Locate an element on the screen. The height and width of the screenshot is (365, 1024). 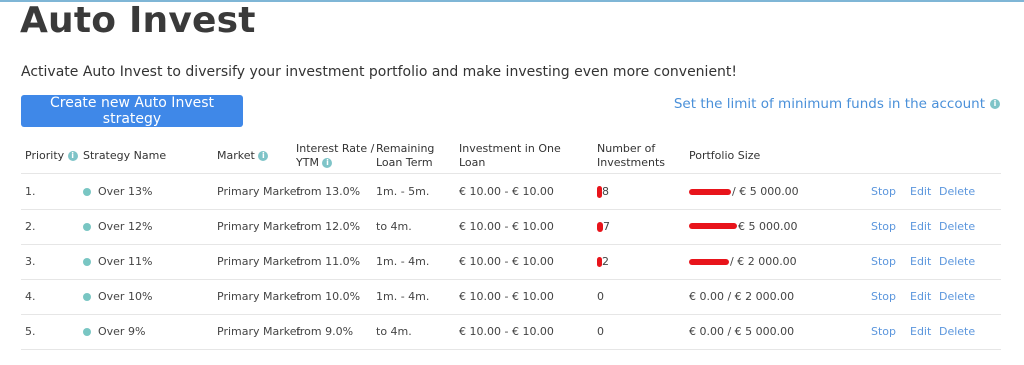
row-portfolio: € 5 000.00 is located at coordinates (743, 226).